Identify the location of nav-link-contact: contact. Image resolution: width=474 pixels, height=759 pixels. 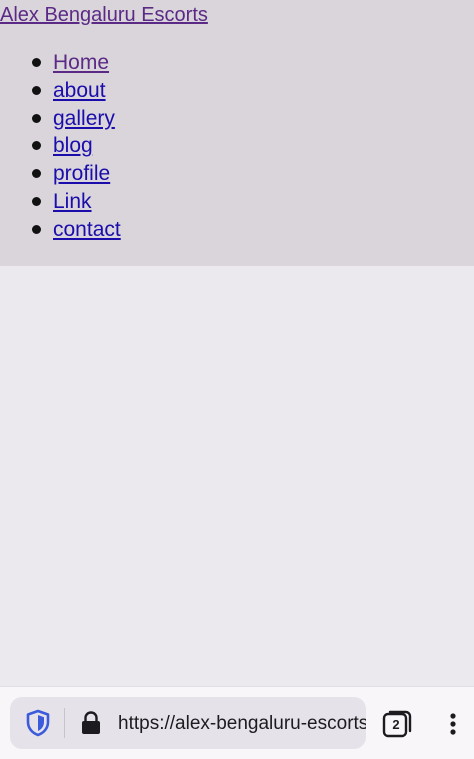
(87, 229).